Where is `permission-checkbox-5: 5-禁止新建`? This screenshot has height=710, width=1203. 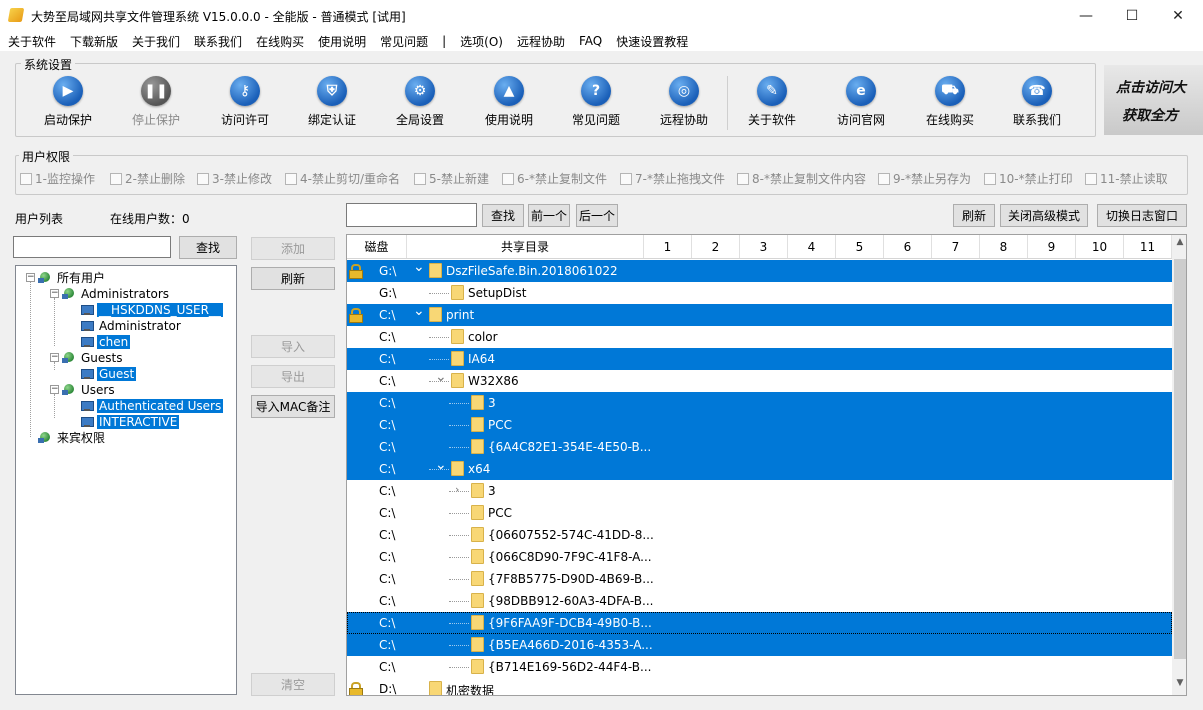
permission-checkbox-5: 5-禁止新建 is located at coordinates (451, 178).